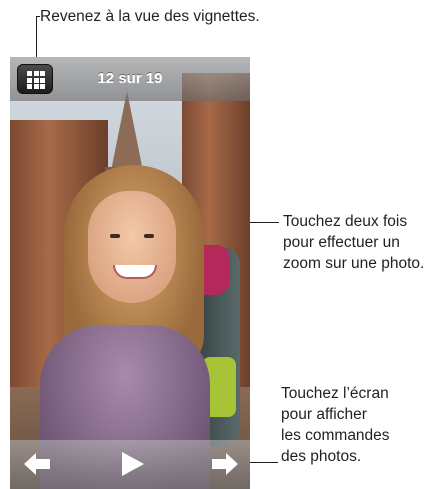 The image size is (440, 489). I want to click on callout-thumbnails: Revenez à la vue des vignettes., so click(150, 16).